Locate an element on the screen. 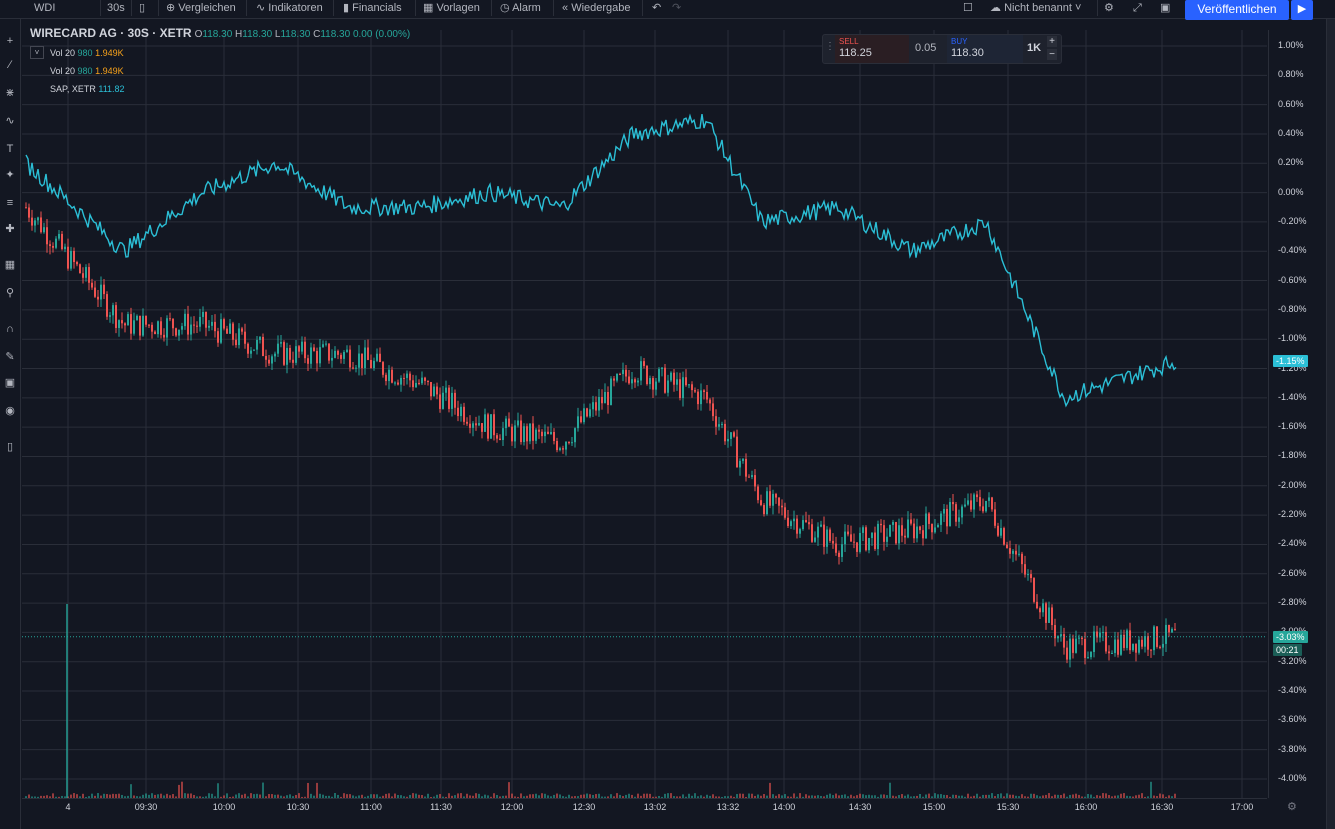 Image resolution: width=1335 pixels, height=829 pixels. volume-study-2: Vol 20 980 1.949K is located at coordinates (87, 71).